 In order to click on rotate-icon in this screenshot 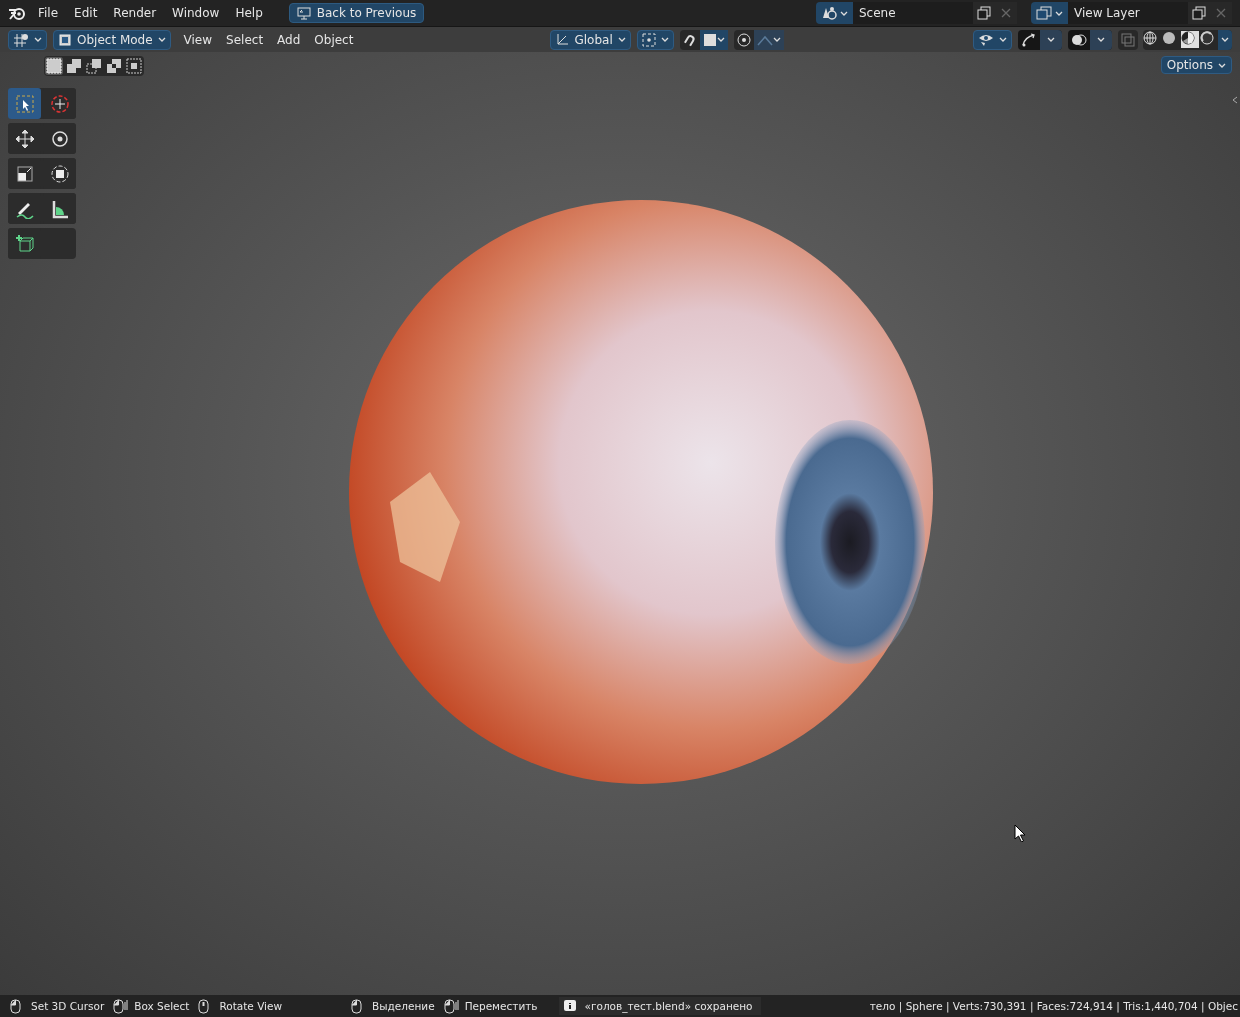, I will do `click(59, 138)`.